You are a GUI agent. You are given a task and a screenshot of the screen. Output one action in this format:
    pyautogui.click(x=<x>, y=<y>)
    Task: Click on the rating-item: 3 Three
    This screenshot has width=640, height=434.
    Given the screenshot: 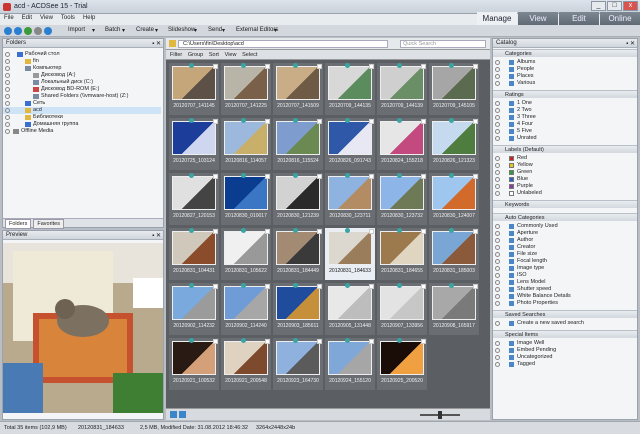 What is the action you would take?
    pyautogui.click(x=565, y=117)
    